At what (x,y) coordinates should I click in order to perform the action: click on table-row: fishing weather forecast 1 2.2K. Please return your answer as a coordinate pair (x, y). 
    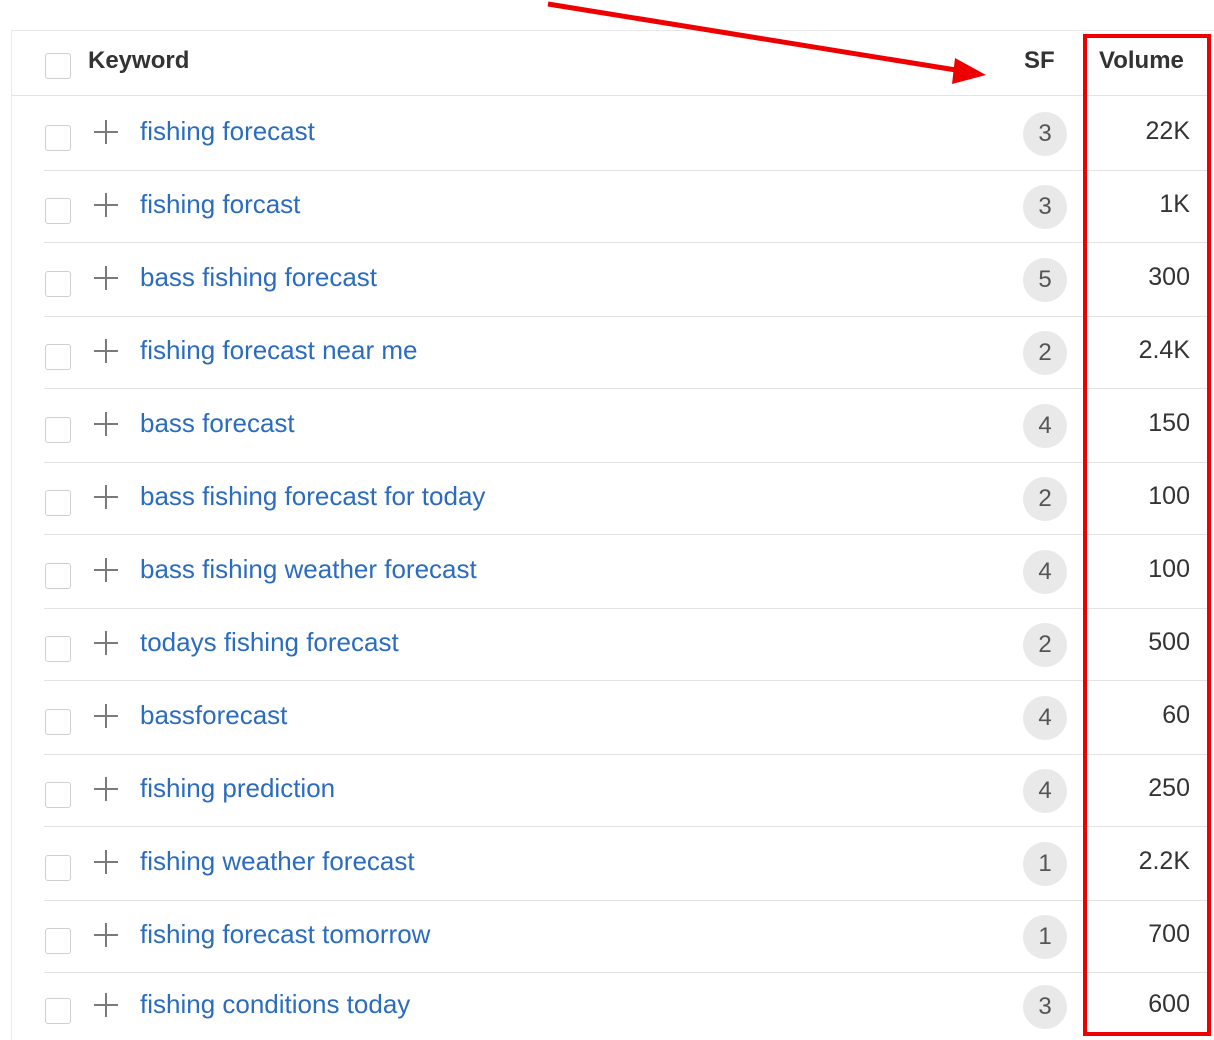
    Looking at the image, I should click on (625, 864).